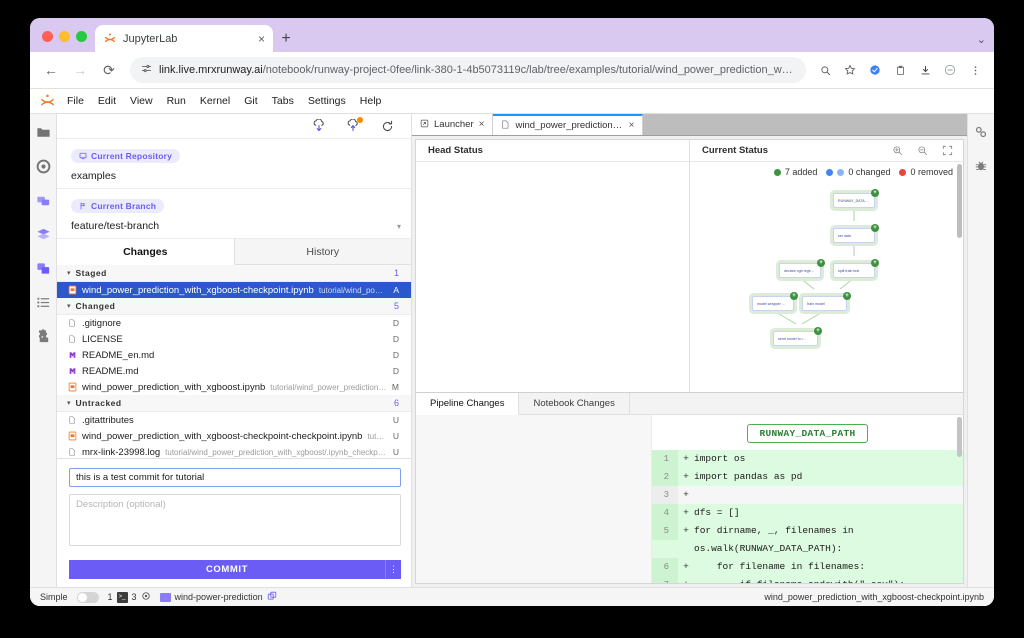  Describe the element at coordinates (235, 477) in the screenshot. I see `commit-summary-input` at that location.